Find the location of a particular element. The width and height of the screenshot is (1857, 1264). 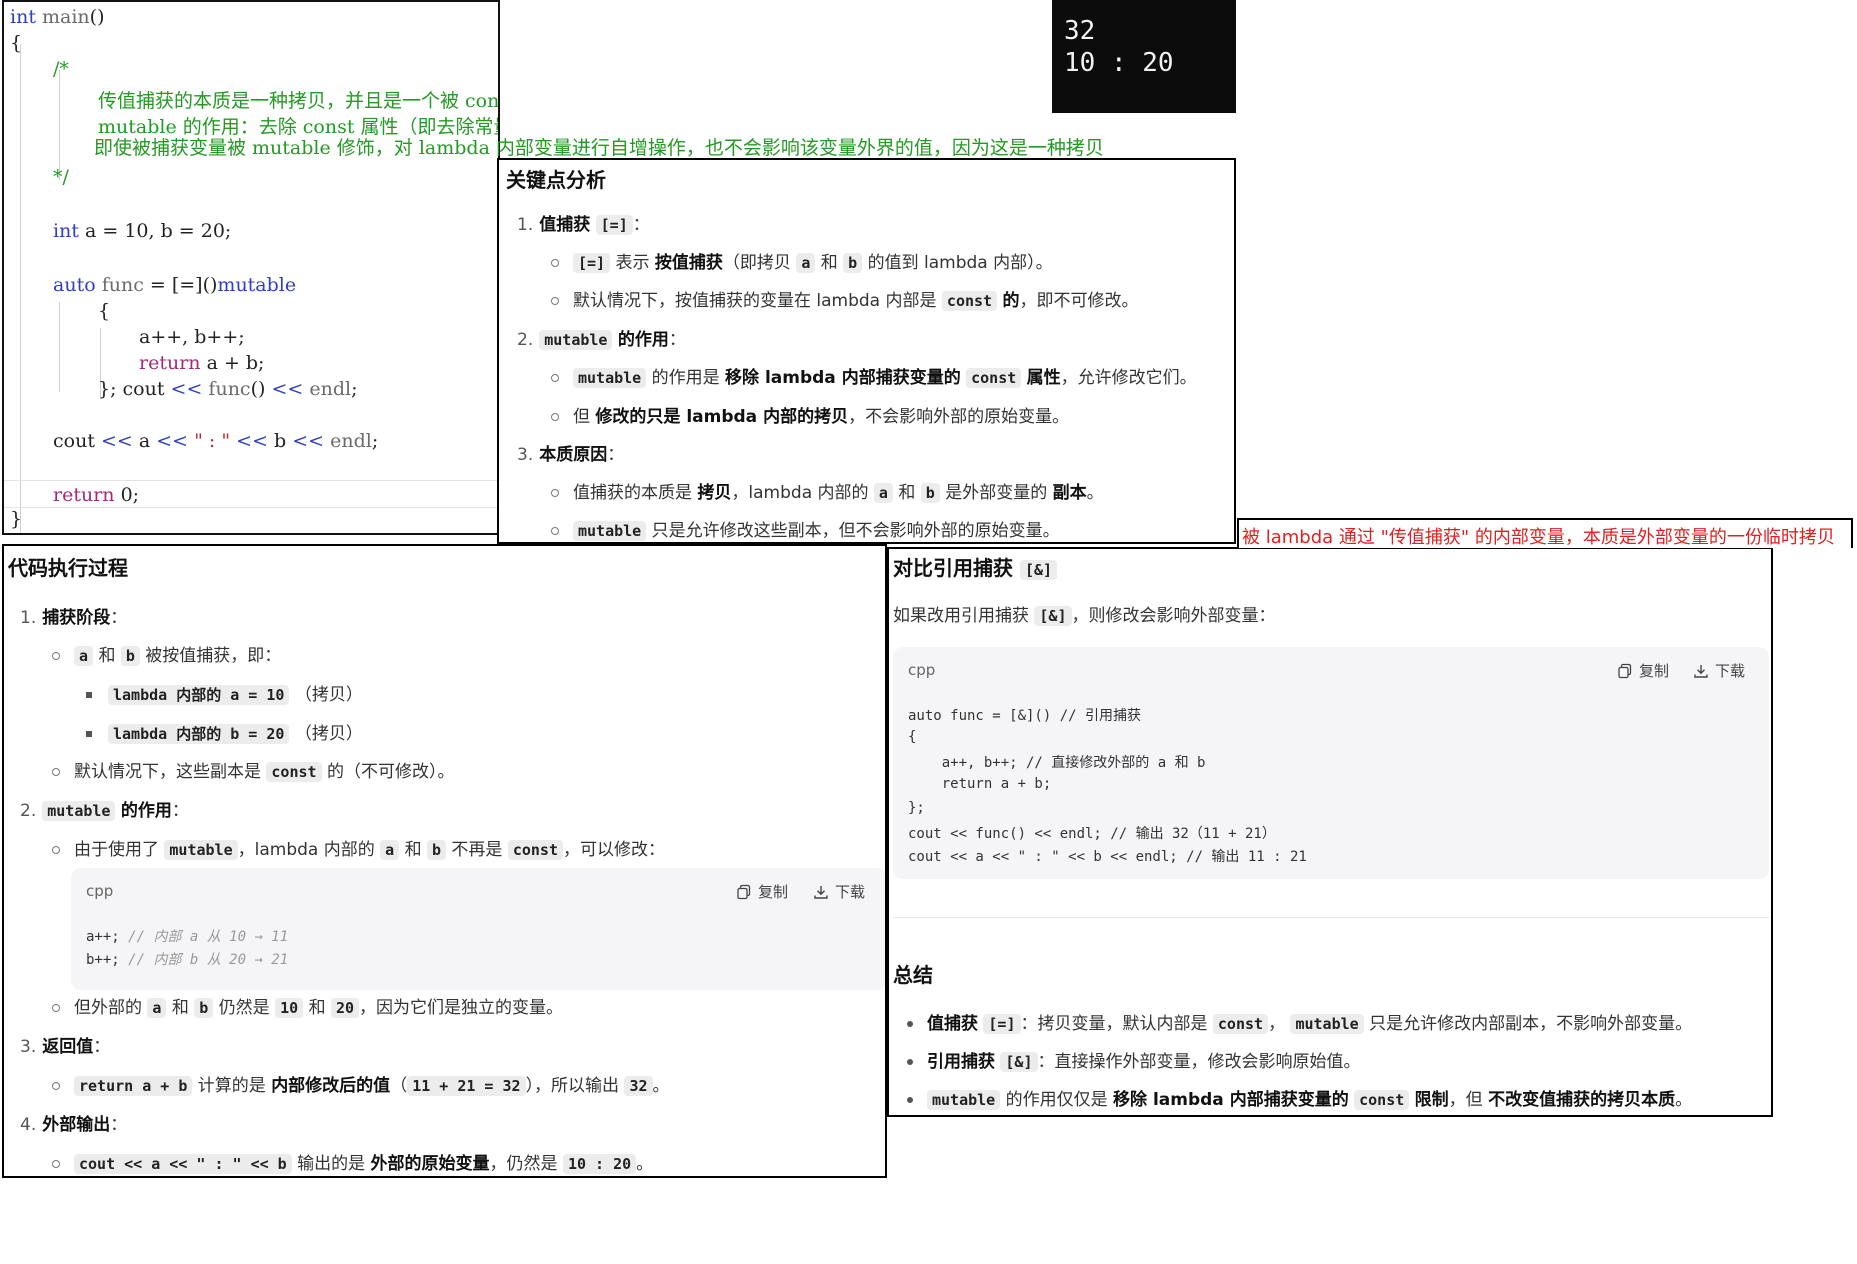

key-item-3: 3. 本质原因： is located at coordinates (571, 455).